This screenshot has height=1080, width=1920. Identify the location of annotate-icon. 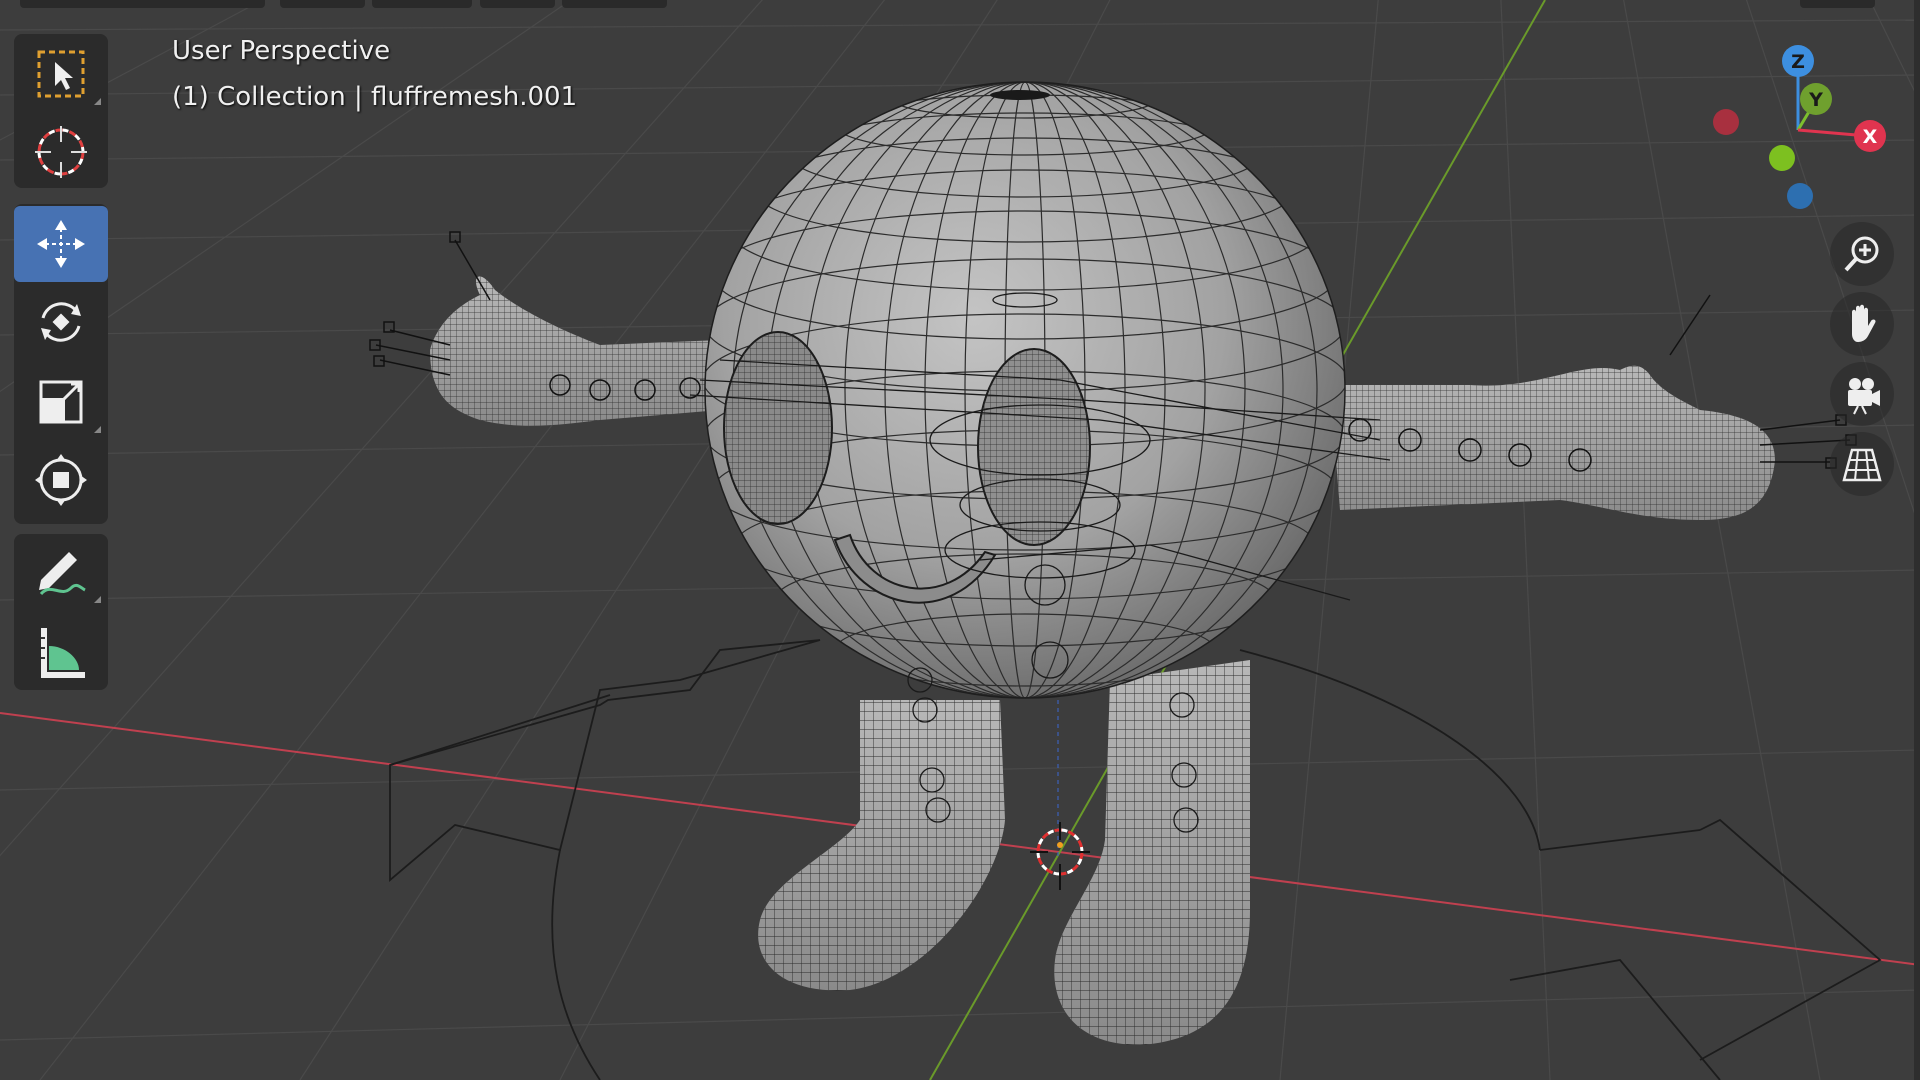
(62, 574).